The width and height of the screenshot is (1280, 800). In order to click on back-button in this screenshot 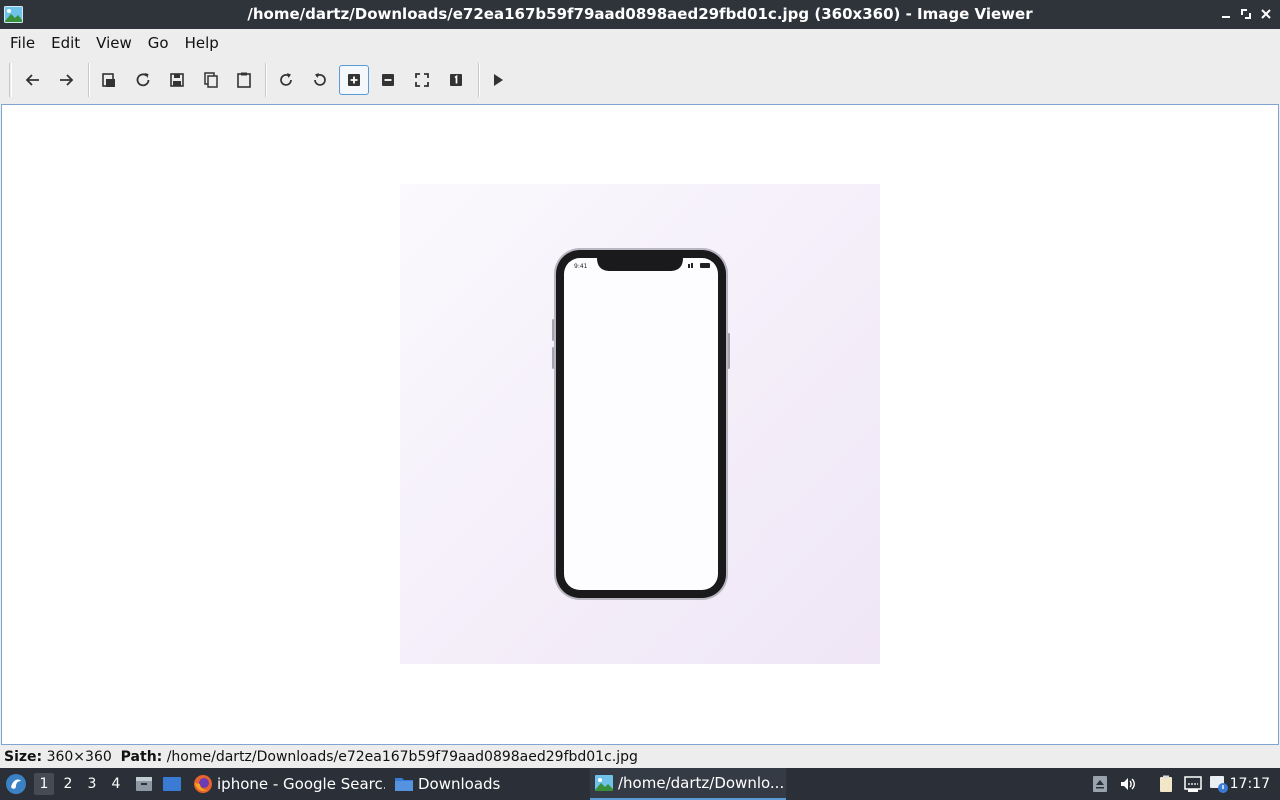, I will do `click(33, 80)`.